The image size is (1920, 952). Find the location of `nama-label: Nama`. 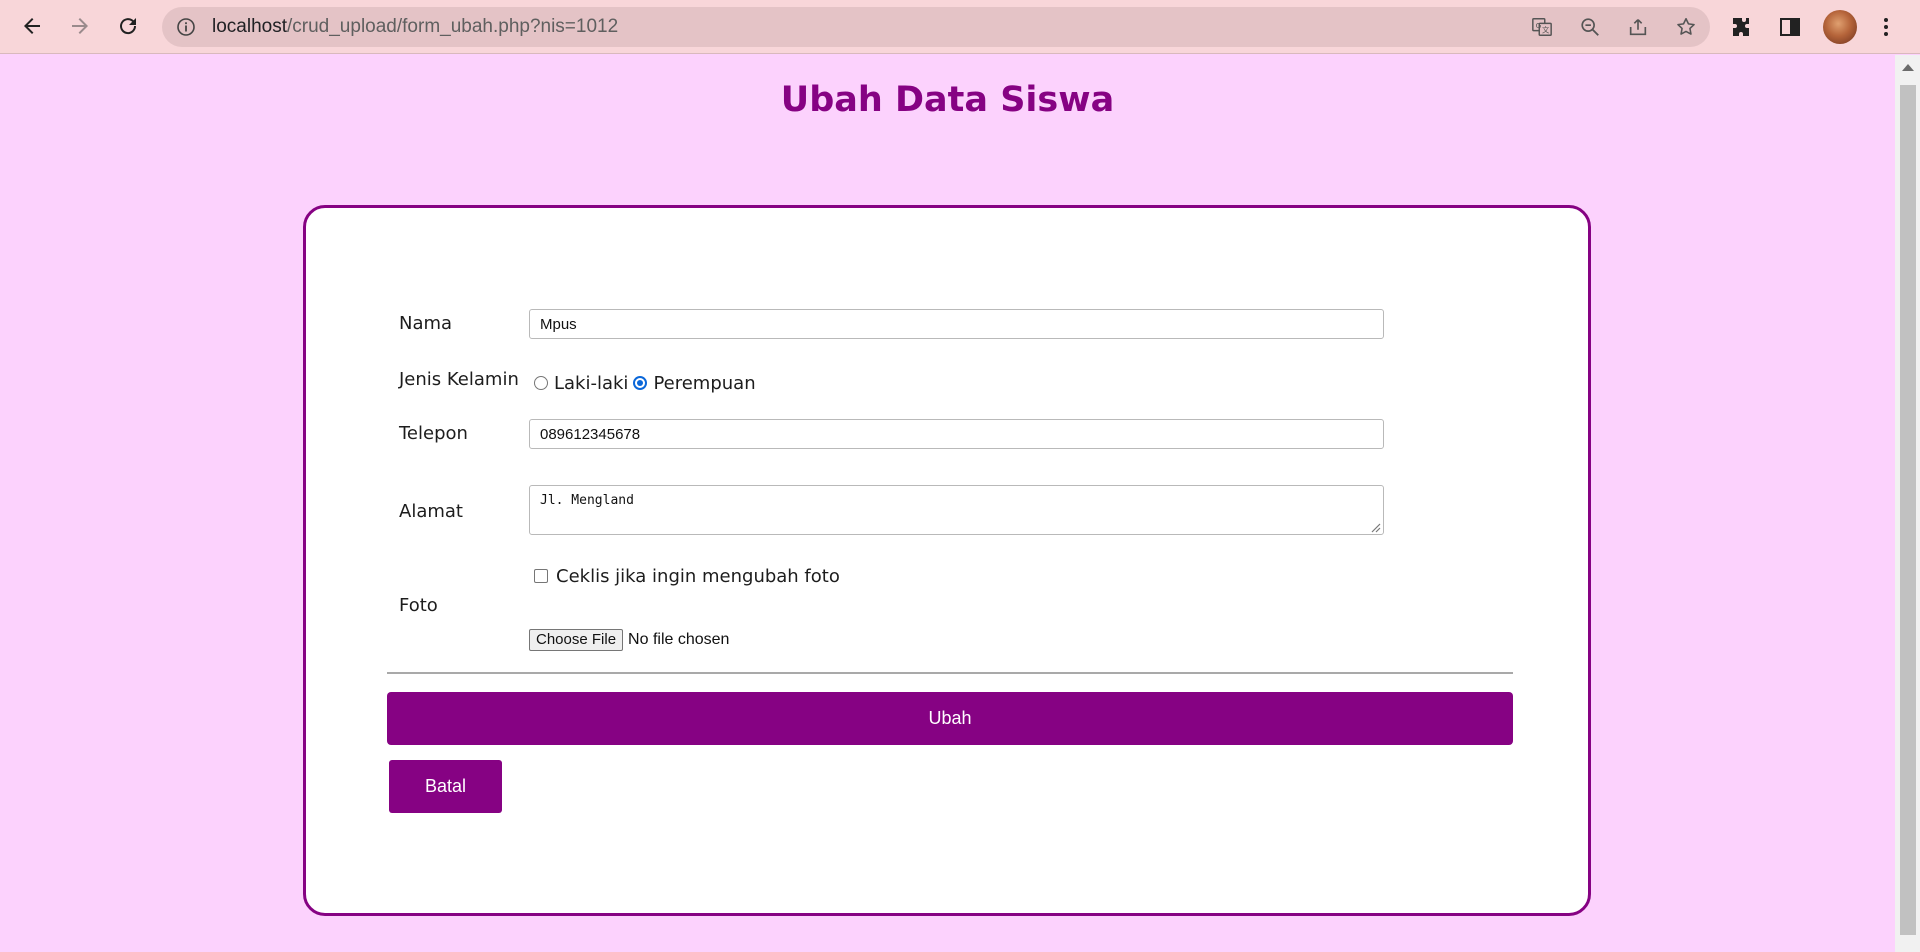

nama-label: Nama is located at coordinates (426, 323).